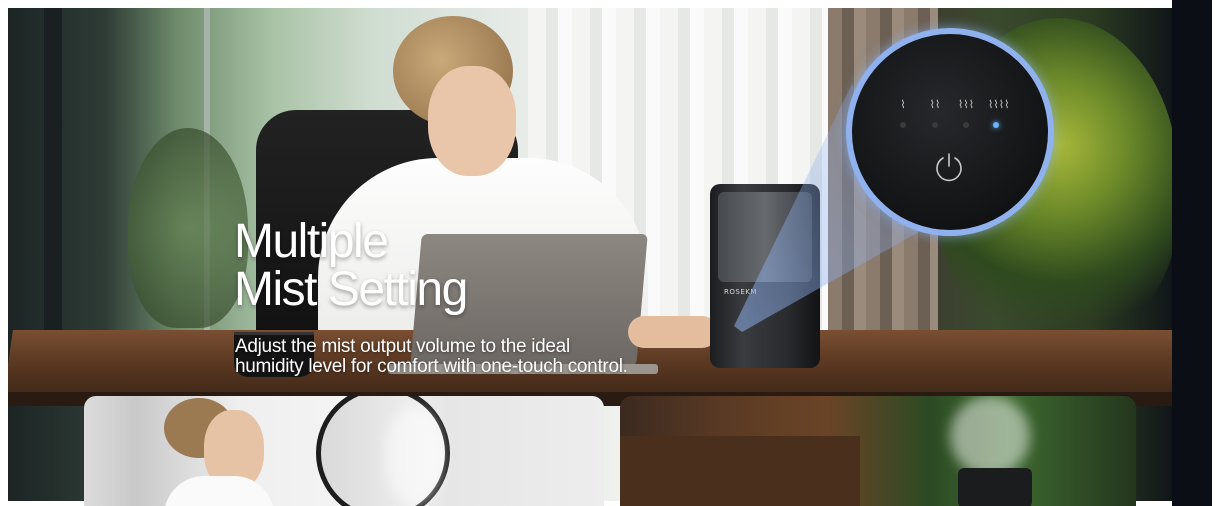 The height and width of the screenshot is (506, 1220). What do you see at coordinates (999, 104) in the screenshot?
I see `mist-level-icon: ⌇⌇⌇⌇` at bounding box center [999, 104].